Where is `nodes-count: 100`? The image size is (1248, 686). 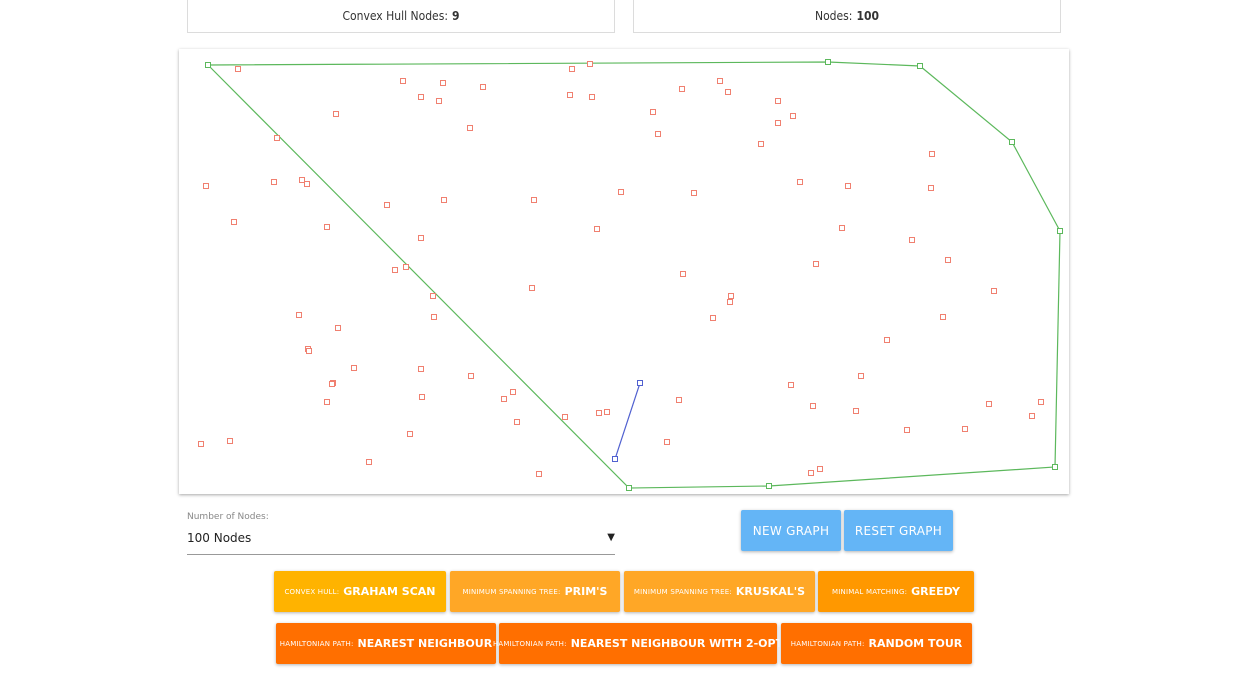 nodes-count: 100 is located at coordinates (867, 16).